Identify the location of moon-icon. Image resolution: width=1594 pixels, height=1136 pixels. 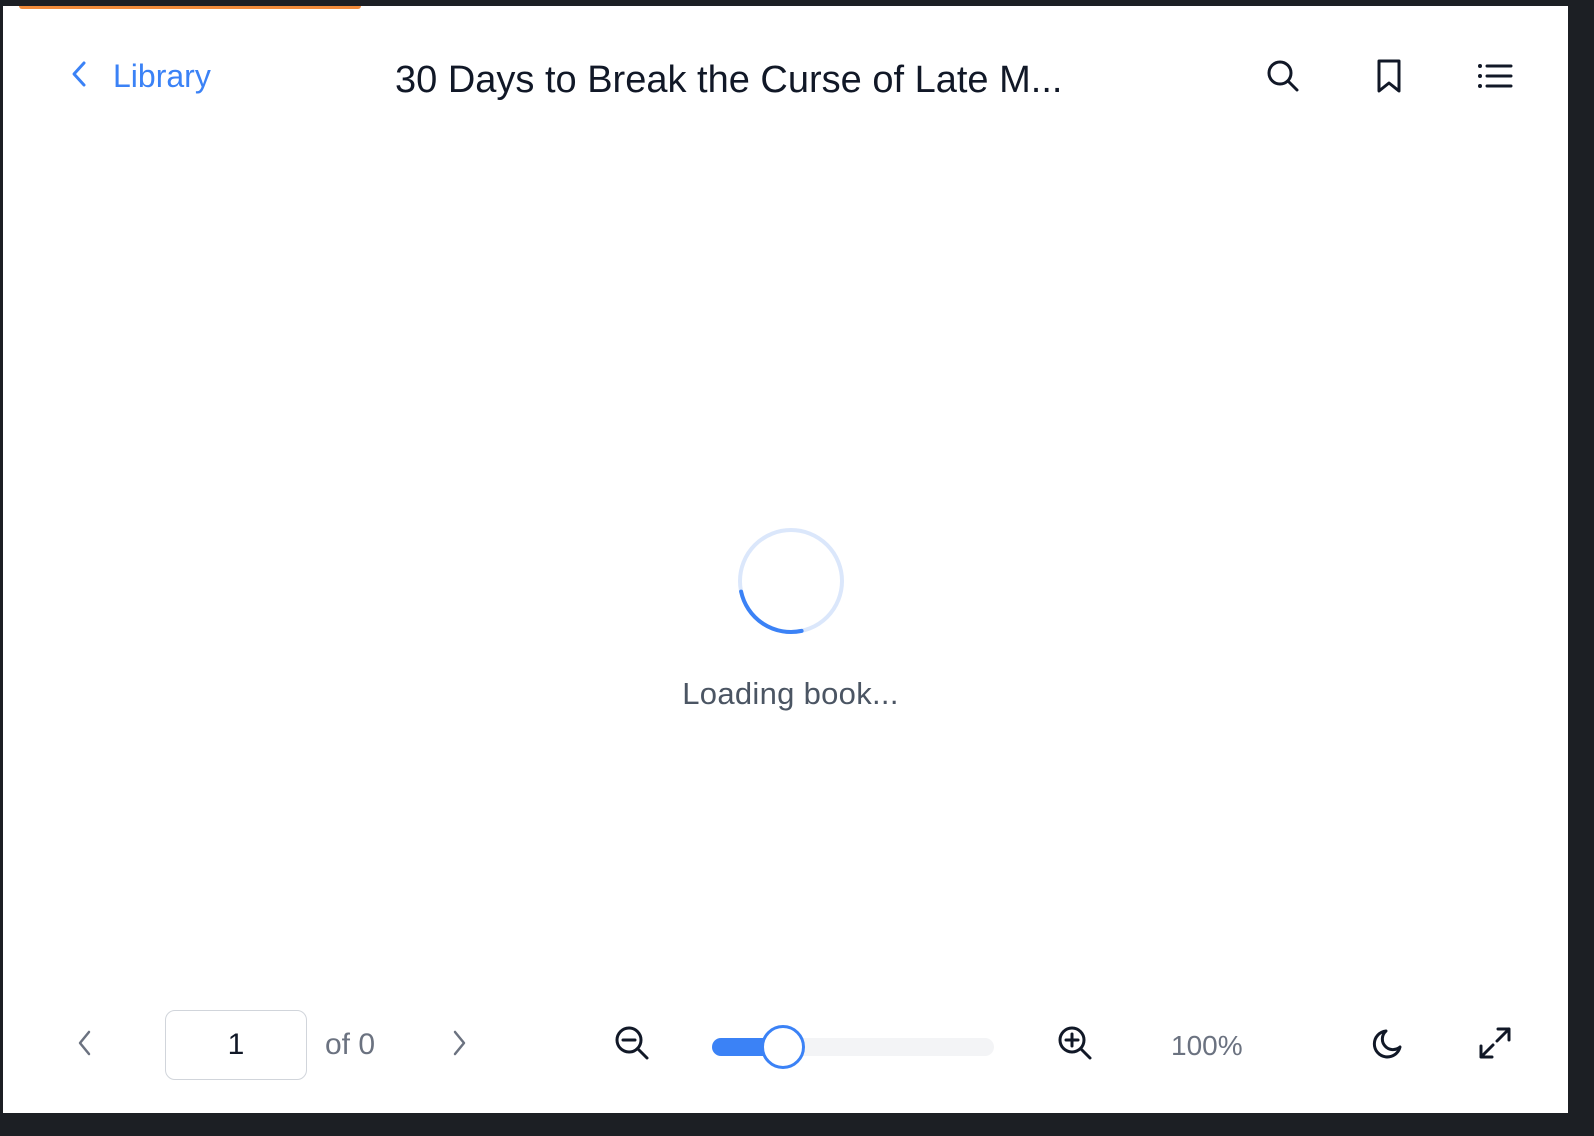
(1389, 1045).